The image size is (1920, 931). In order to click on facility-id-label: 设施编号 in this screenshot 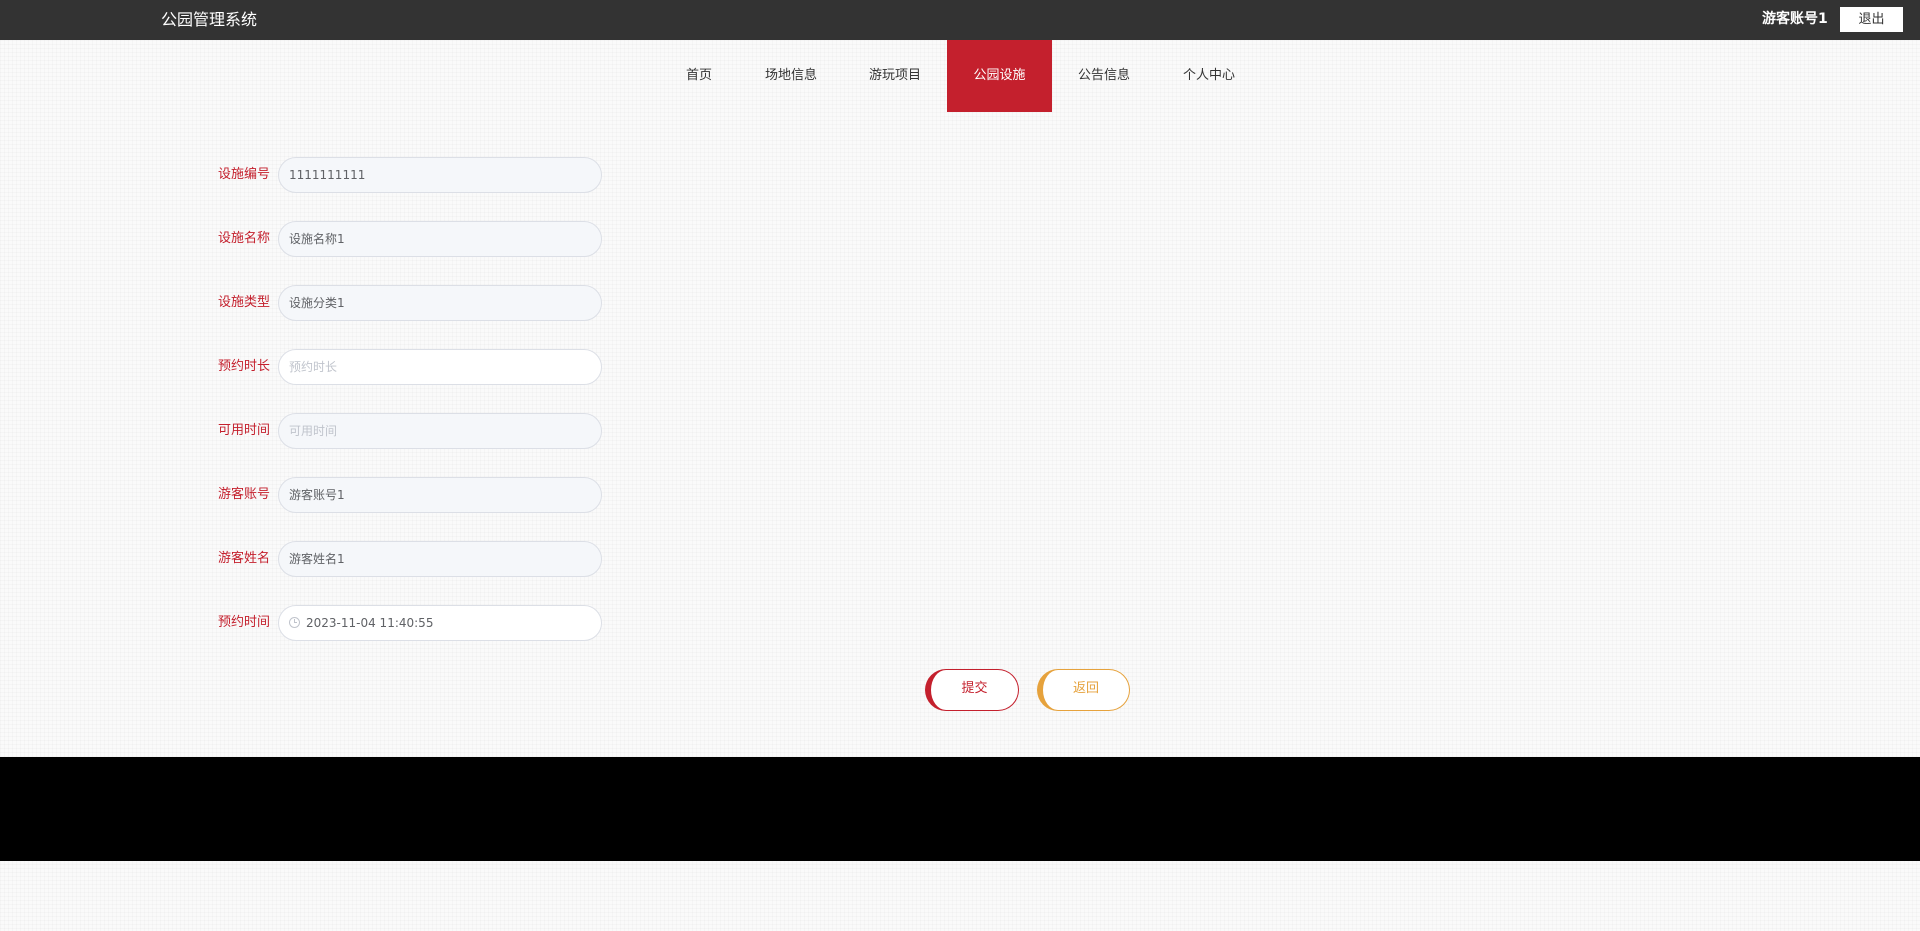, I will do `click(243, 174)`.